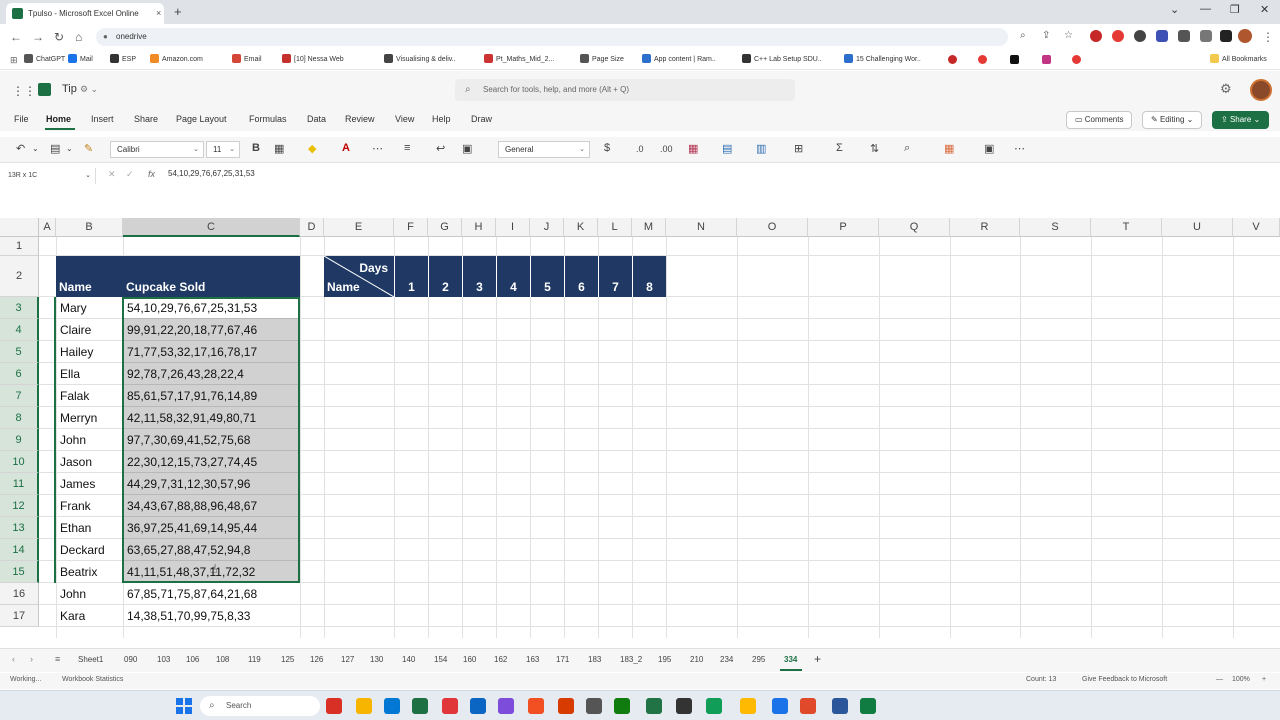  Describe the element at coordinates (1019, 148) in the screenshot. I see `more-options-icon: ⋯` at that location.